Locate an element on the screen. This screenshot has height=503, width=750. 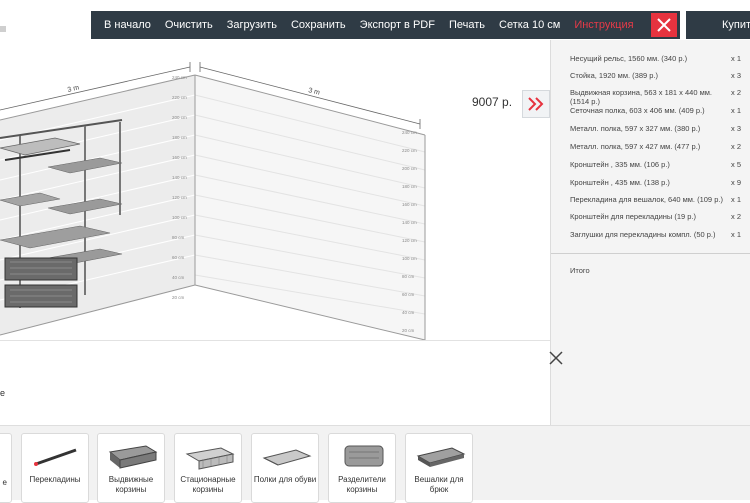
double-chevron-right-icon is located at coordinates (536, 104).